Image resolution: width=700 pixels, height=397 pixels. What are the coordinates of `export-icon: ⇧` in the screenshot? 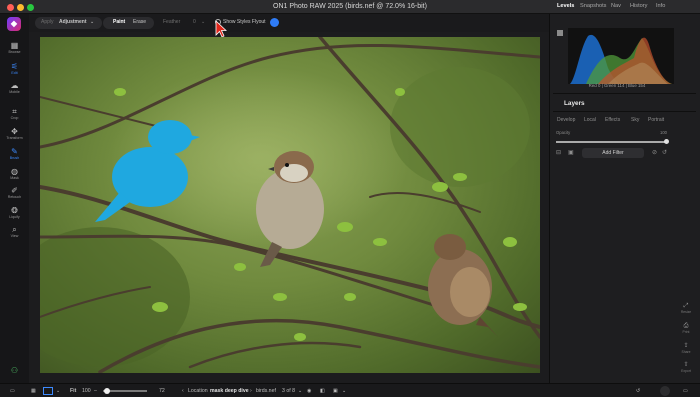 It's located at (686, 365).